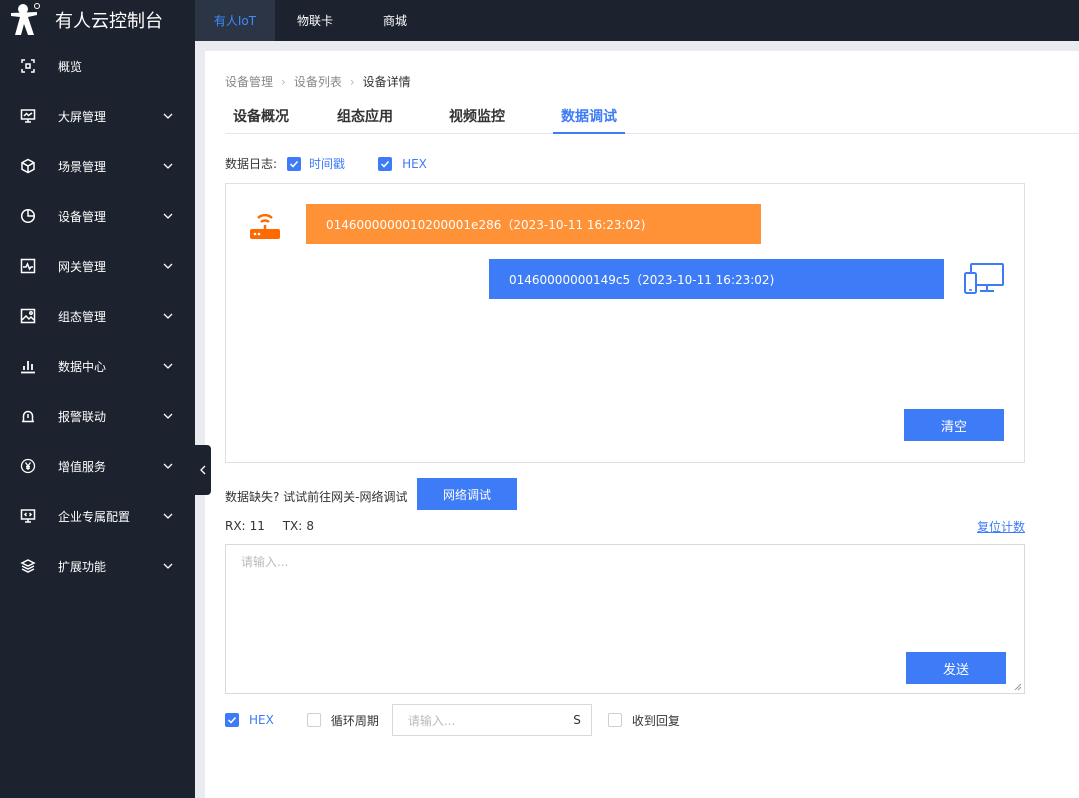 This screenshot has height=798, width=1079. What do you see at coordinates (28, 316) in the screenshot?
I see `image-icon` at bounding box center [28, 316].